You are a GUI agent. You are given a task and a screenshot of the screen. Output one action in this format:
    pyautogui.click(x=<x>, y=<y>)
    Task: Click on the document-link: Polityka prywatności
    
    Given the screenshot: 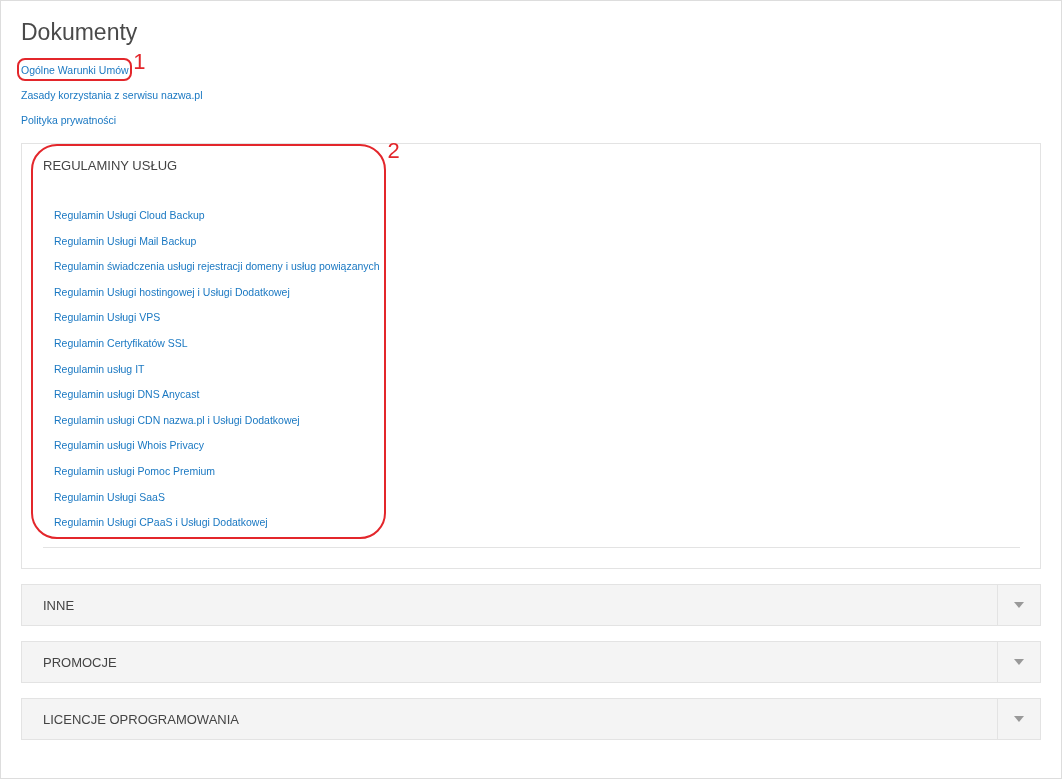 What is the action you would take?
    pyautogui.click(x=69, y=120)
    